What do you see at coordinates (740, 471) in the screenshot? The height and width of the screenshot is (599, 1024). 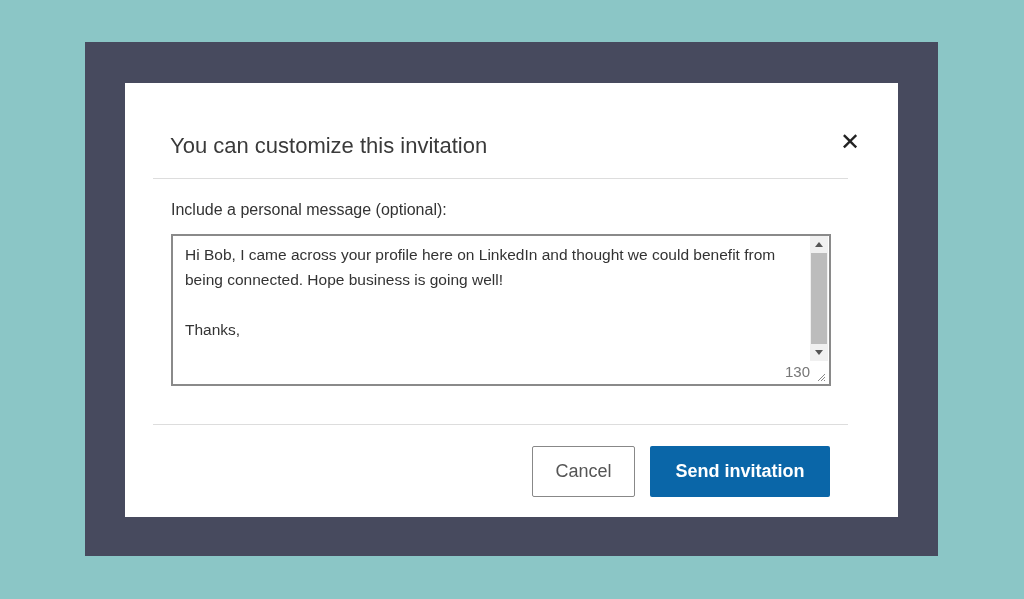 I see `send-button: Send invitation` at bounding box center [740, 471].